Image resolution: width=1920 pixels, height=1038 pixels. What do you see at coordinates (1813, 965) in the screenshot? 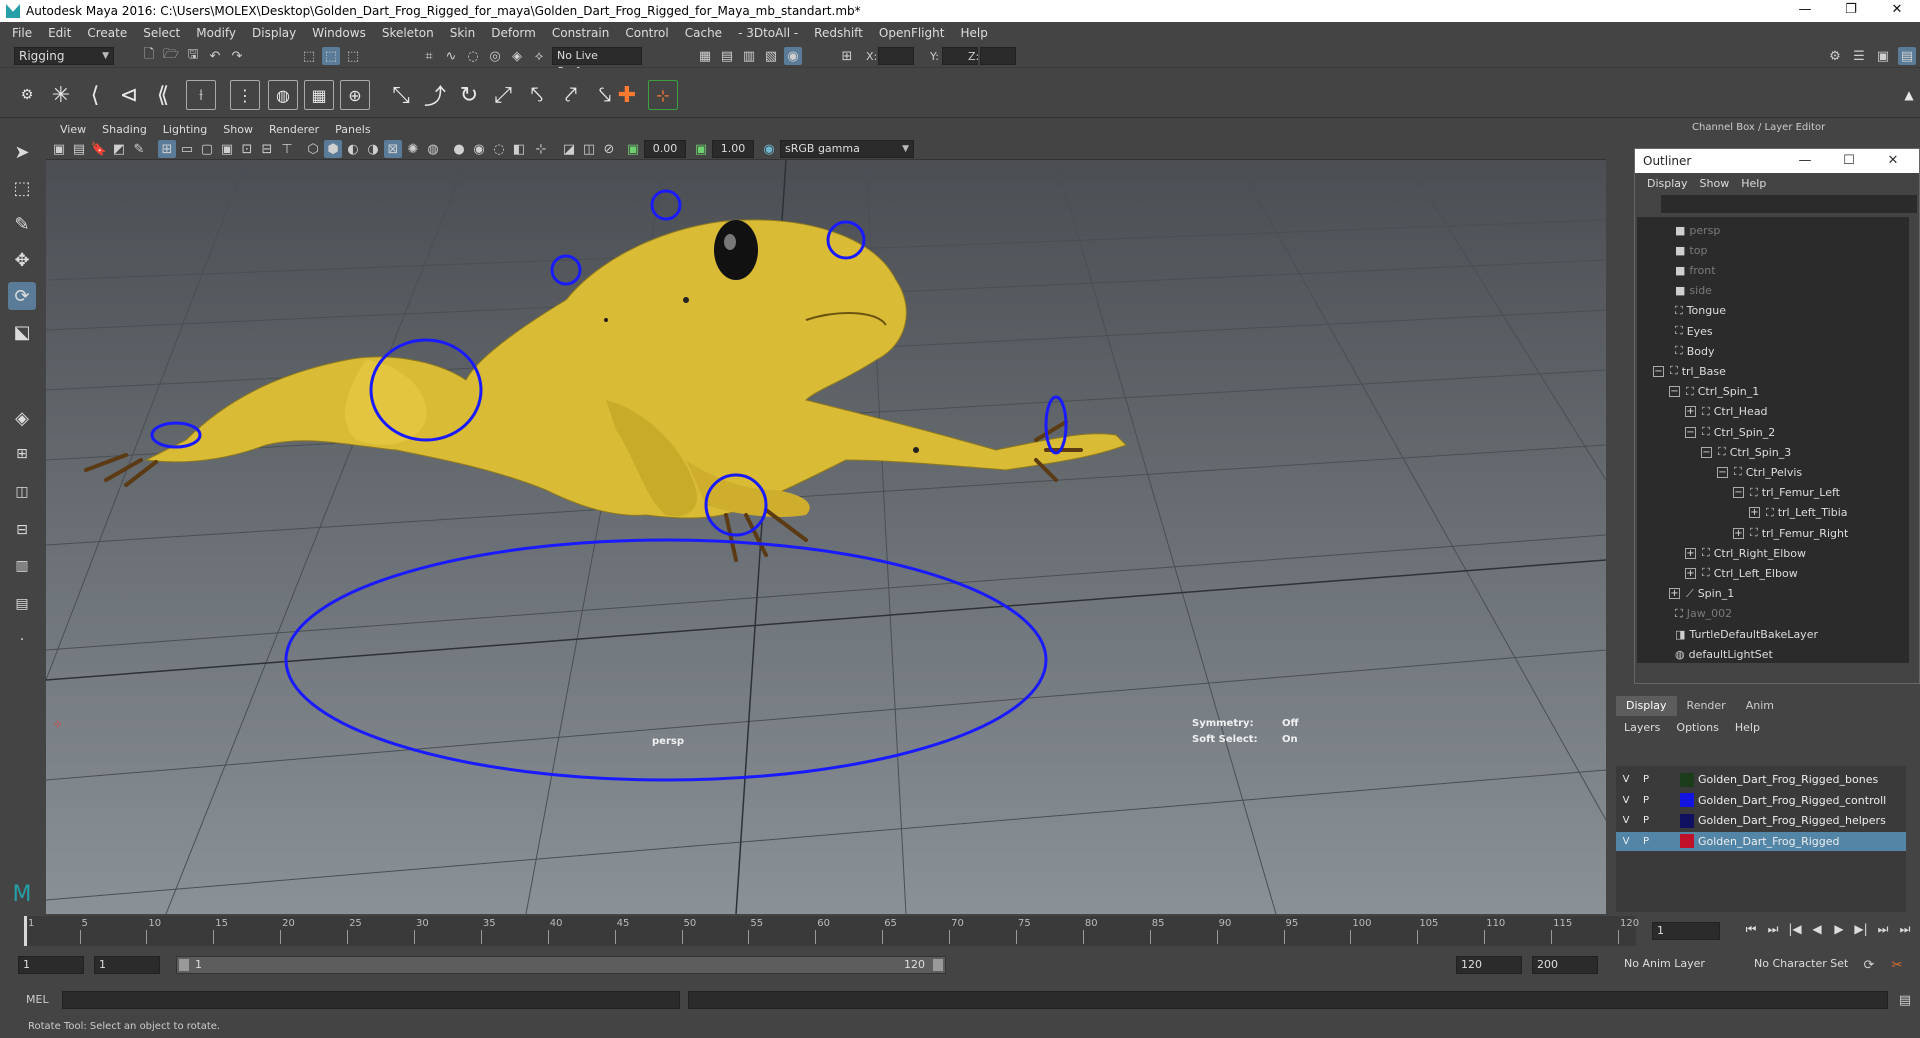
I see `character-set-dropdown: No Character Set` at bounding box center [1813, 965].